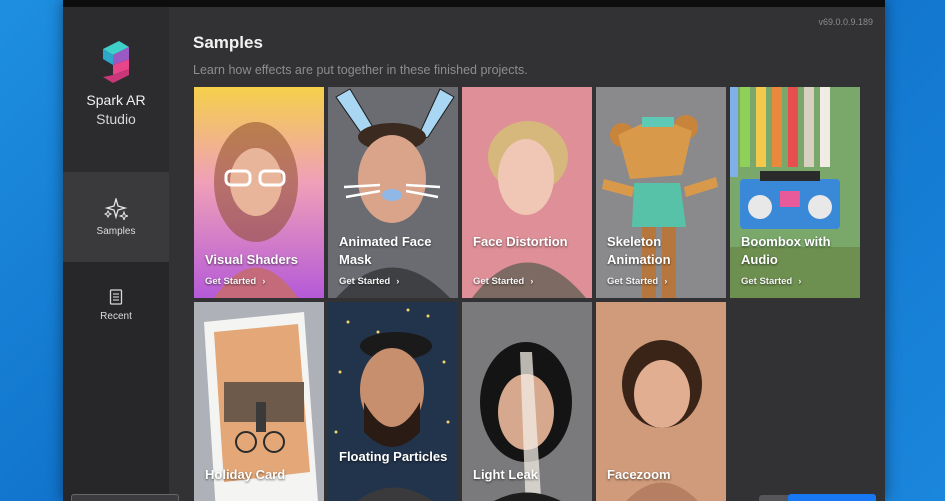  What do you see at coordinates (116, 62) in the screenshot?
I see `spark-ar-logo-icon` at bounding box center [116, 62].